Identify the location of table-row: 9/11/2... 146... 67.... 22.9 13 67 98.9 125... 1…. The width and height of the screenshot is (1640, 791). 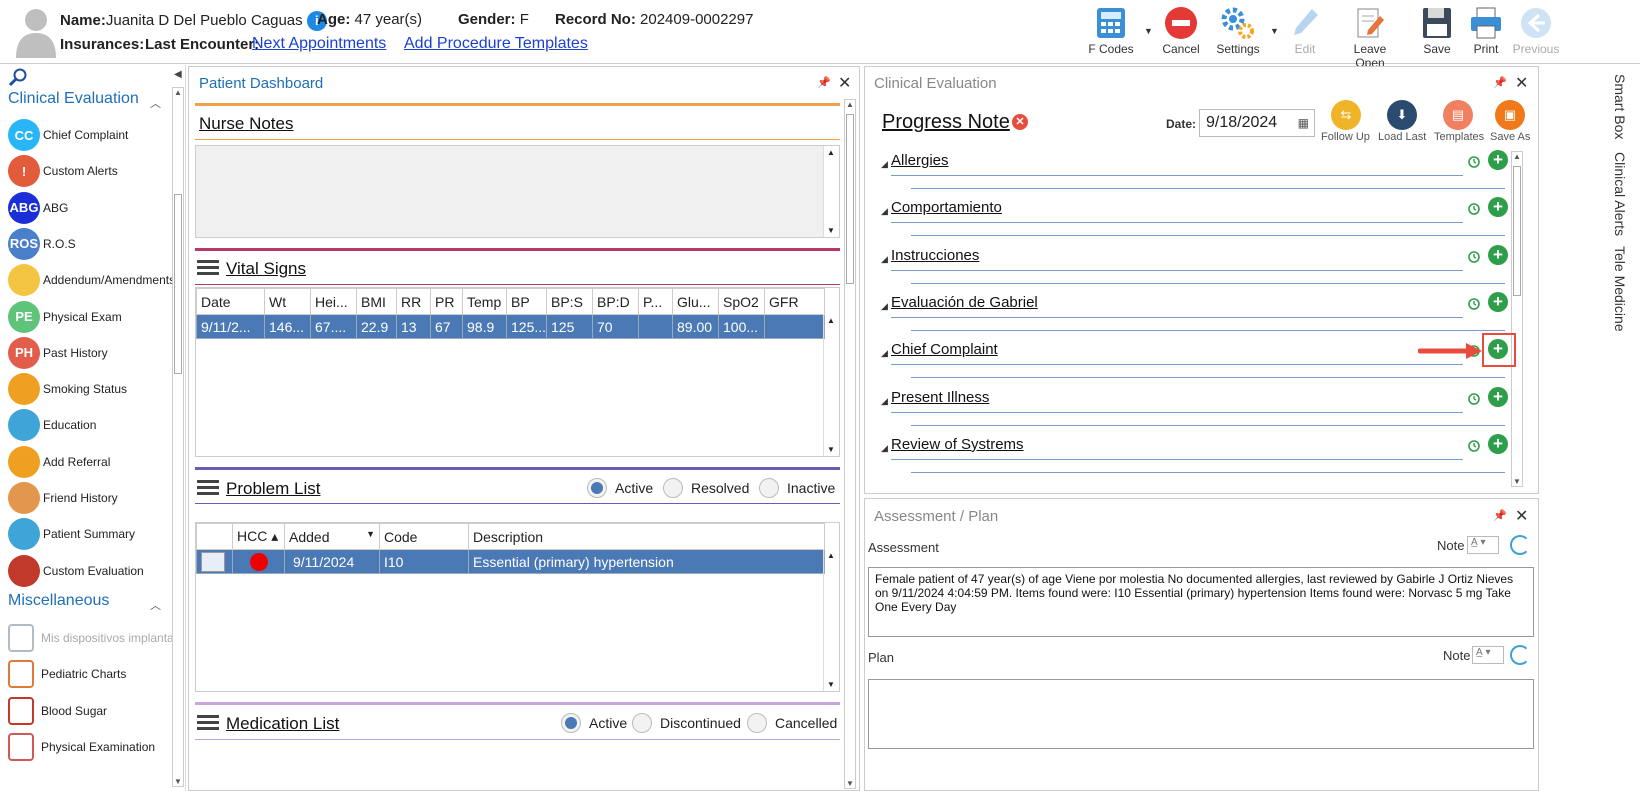
(510, 326).